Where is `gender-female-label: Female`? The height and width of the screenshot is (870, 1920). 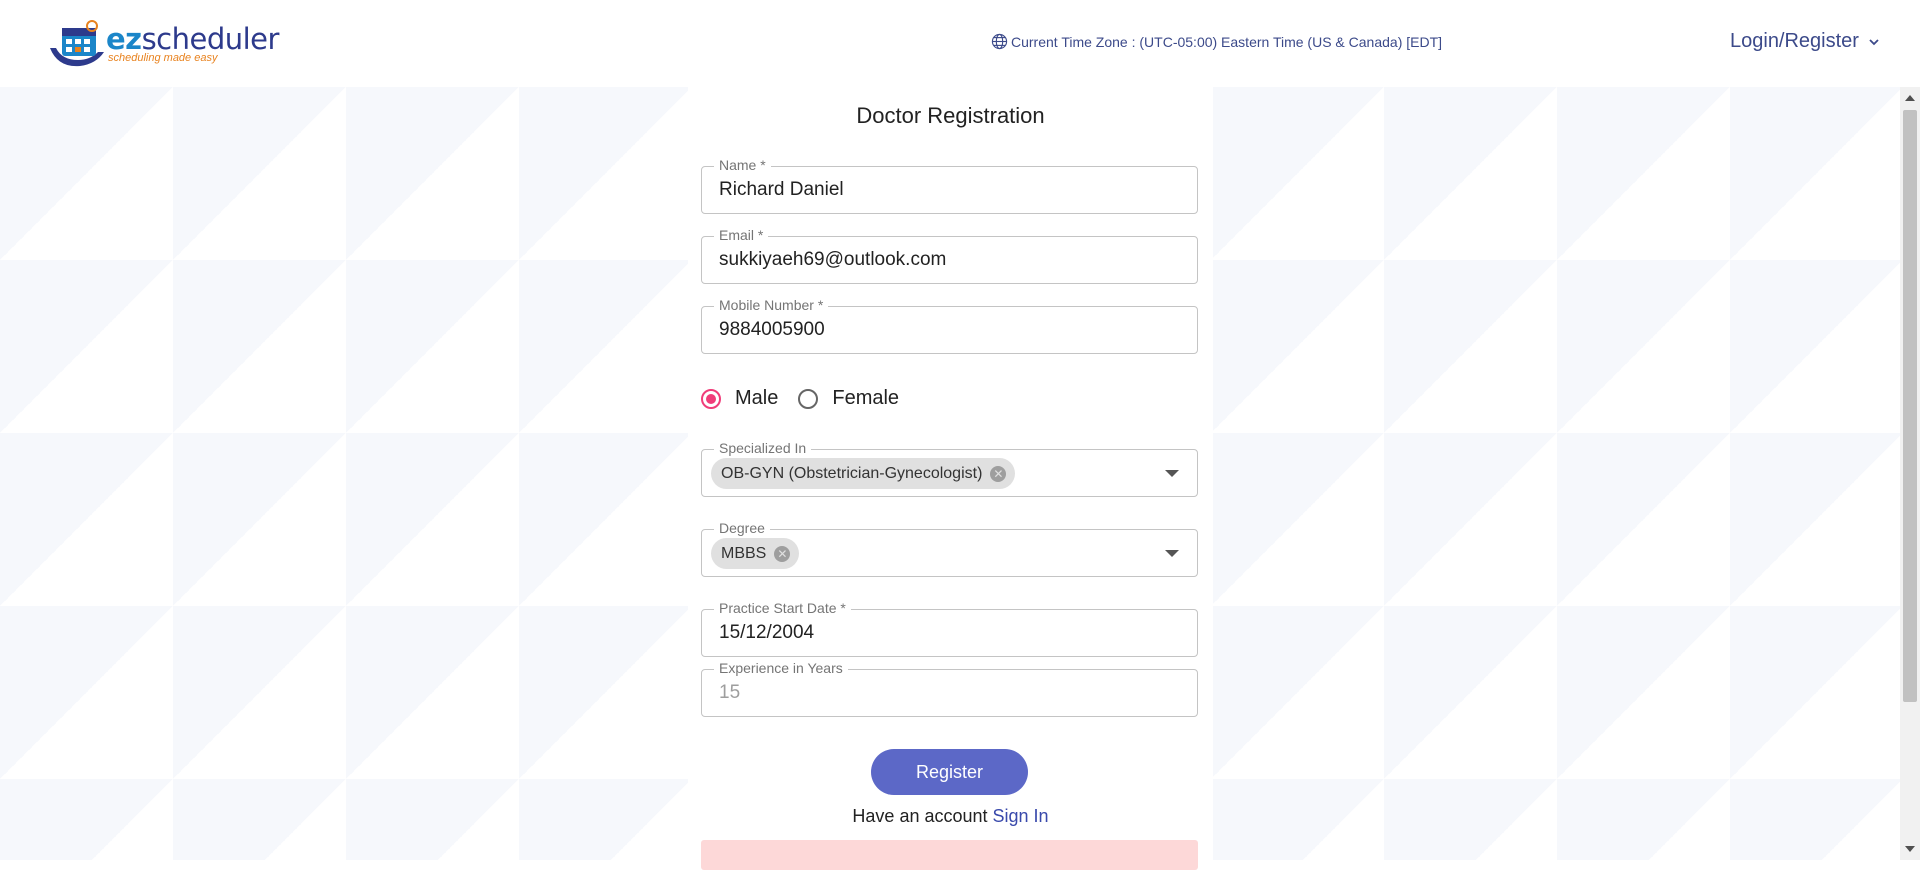
gender-female-label: Female is located at coordinates (866, 398).